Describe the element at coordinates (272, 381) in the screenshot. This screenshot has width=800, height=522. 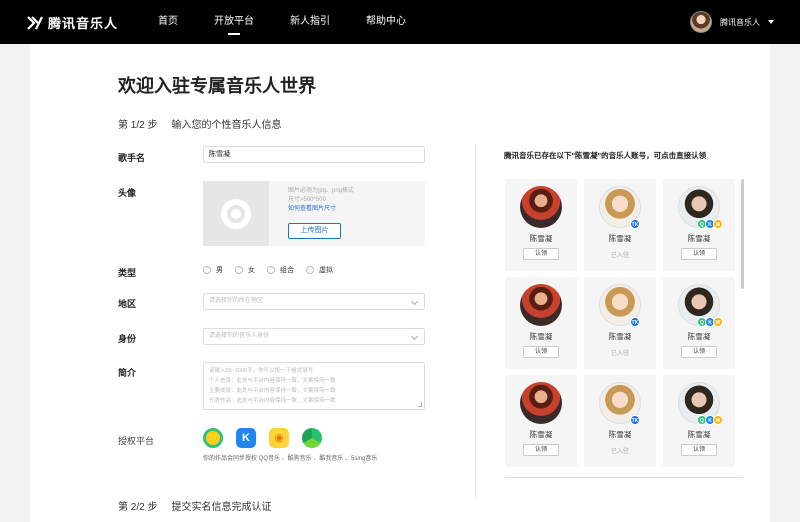
I see `intro-placeholder-line: 个人信息：此处与平台内容保持一致，文案保持一致` at that location.